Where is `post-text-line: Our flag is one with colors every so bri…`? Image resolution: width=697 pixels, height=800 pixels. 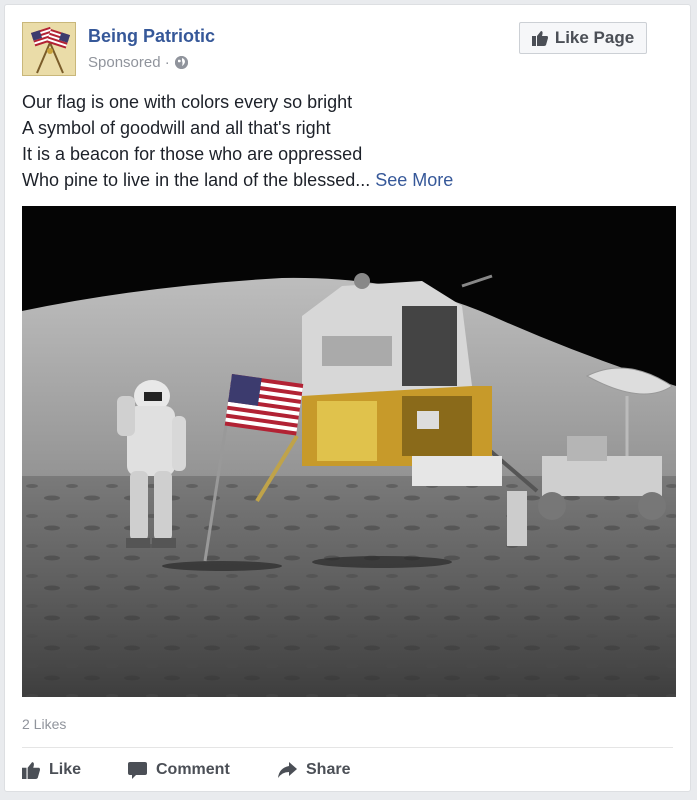
post-text-line: Our flag is one with colors every so bri… is located at coordinates (187, 102).